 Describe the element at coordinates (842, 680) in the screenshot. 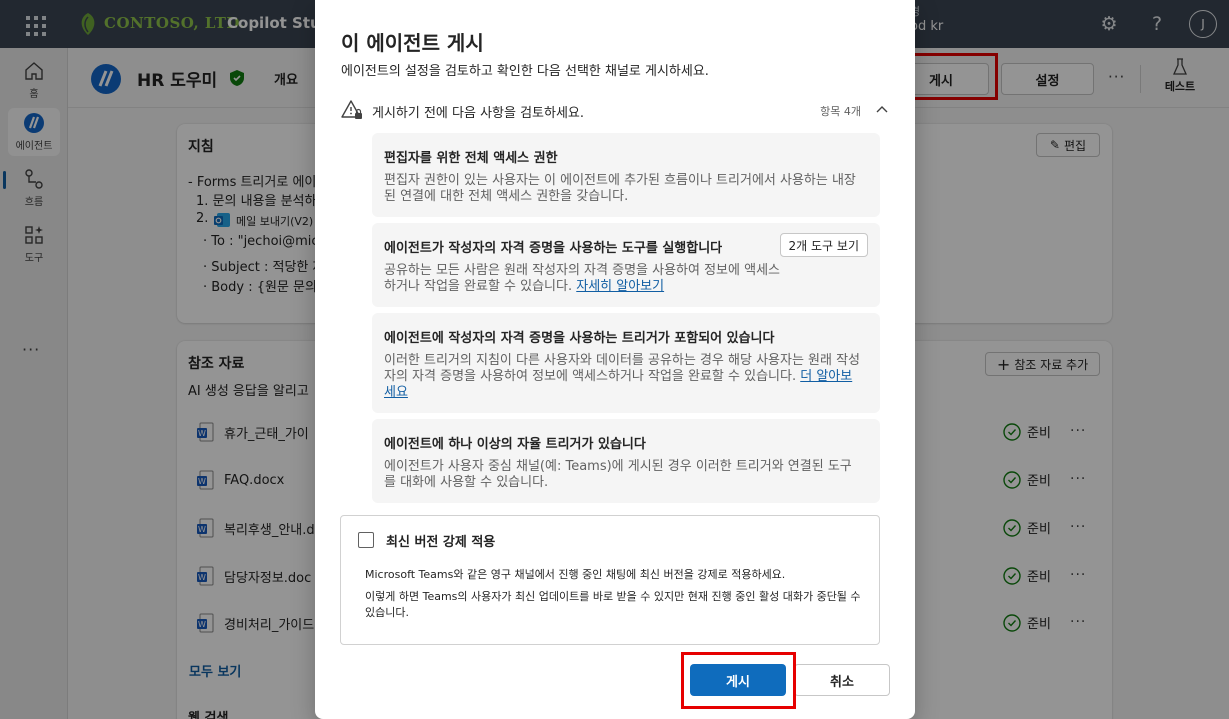

I see `cancel-button: 취소` at that location.